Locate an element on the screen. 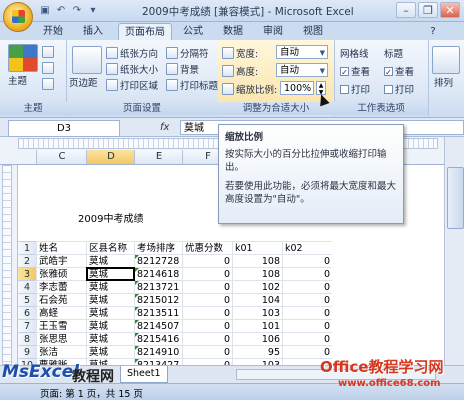 The image size is (464, 400). table-cell: 王玉雪 is located at coordinates (61, 325).